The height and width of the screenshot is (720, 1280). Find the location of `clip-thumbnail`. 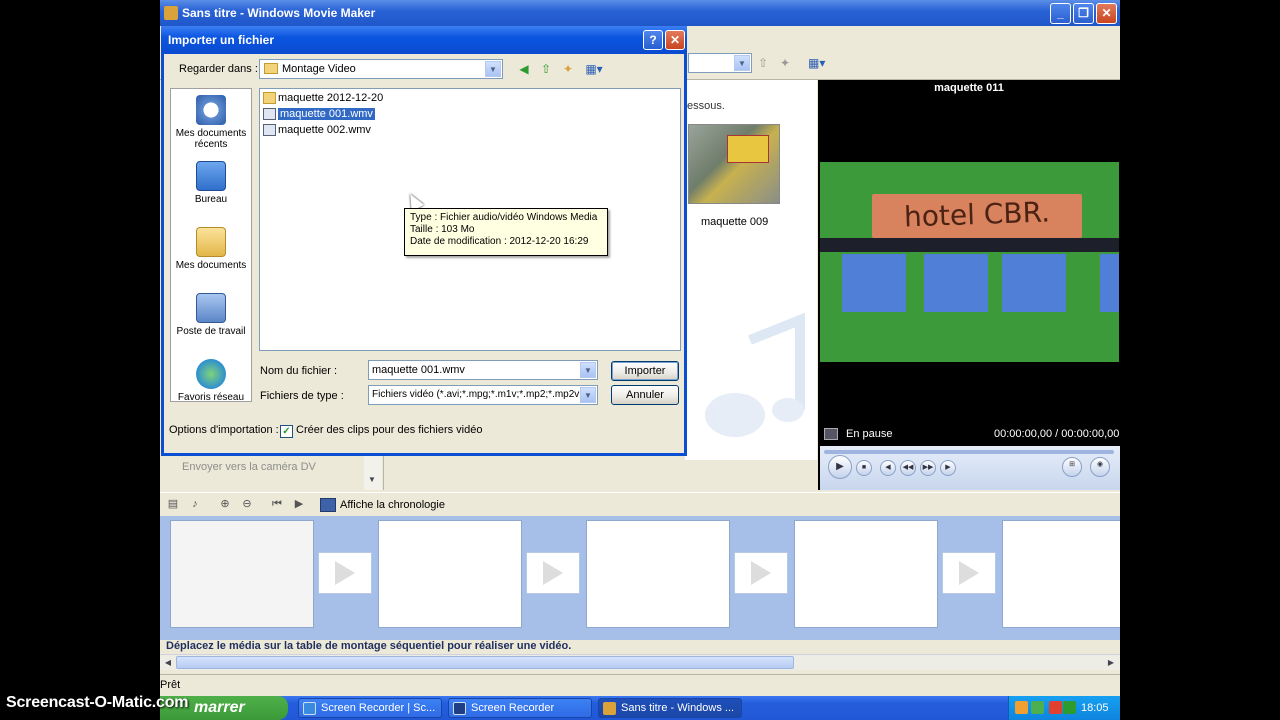

clip-thumbnail is located at coordinates (734, 164).